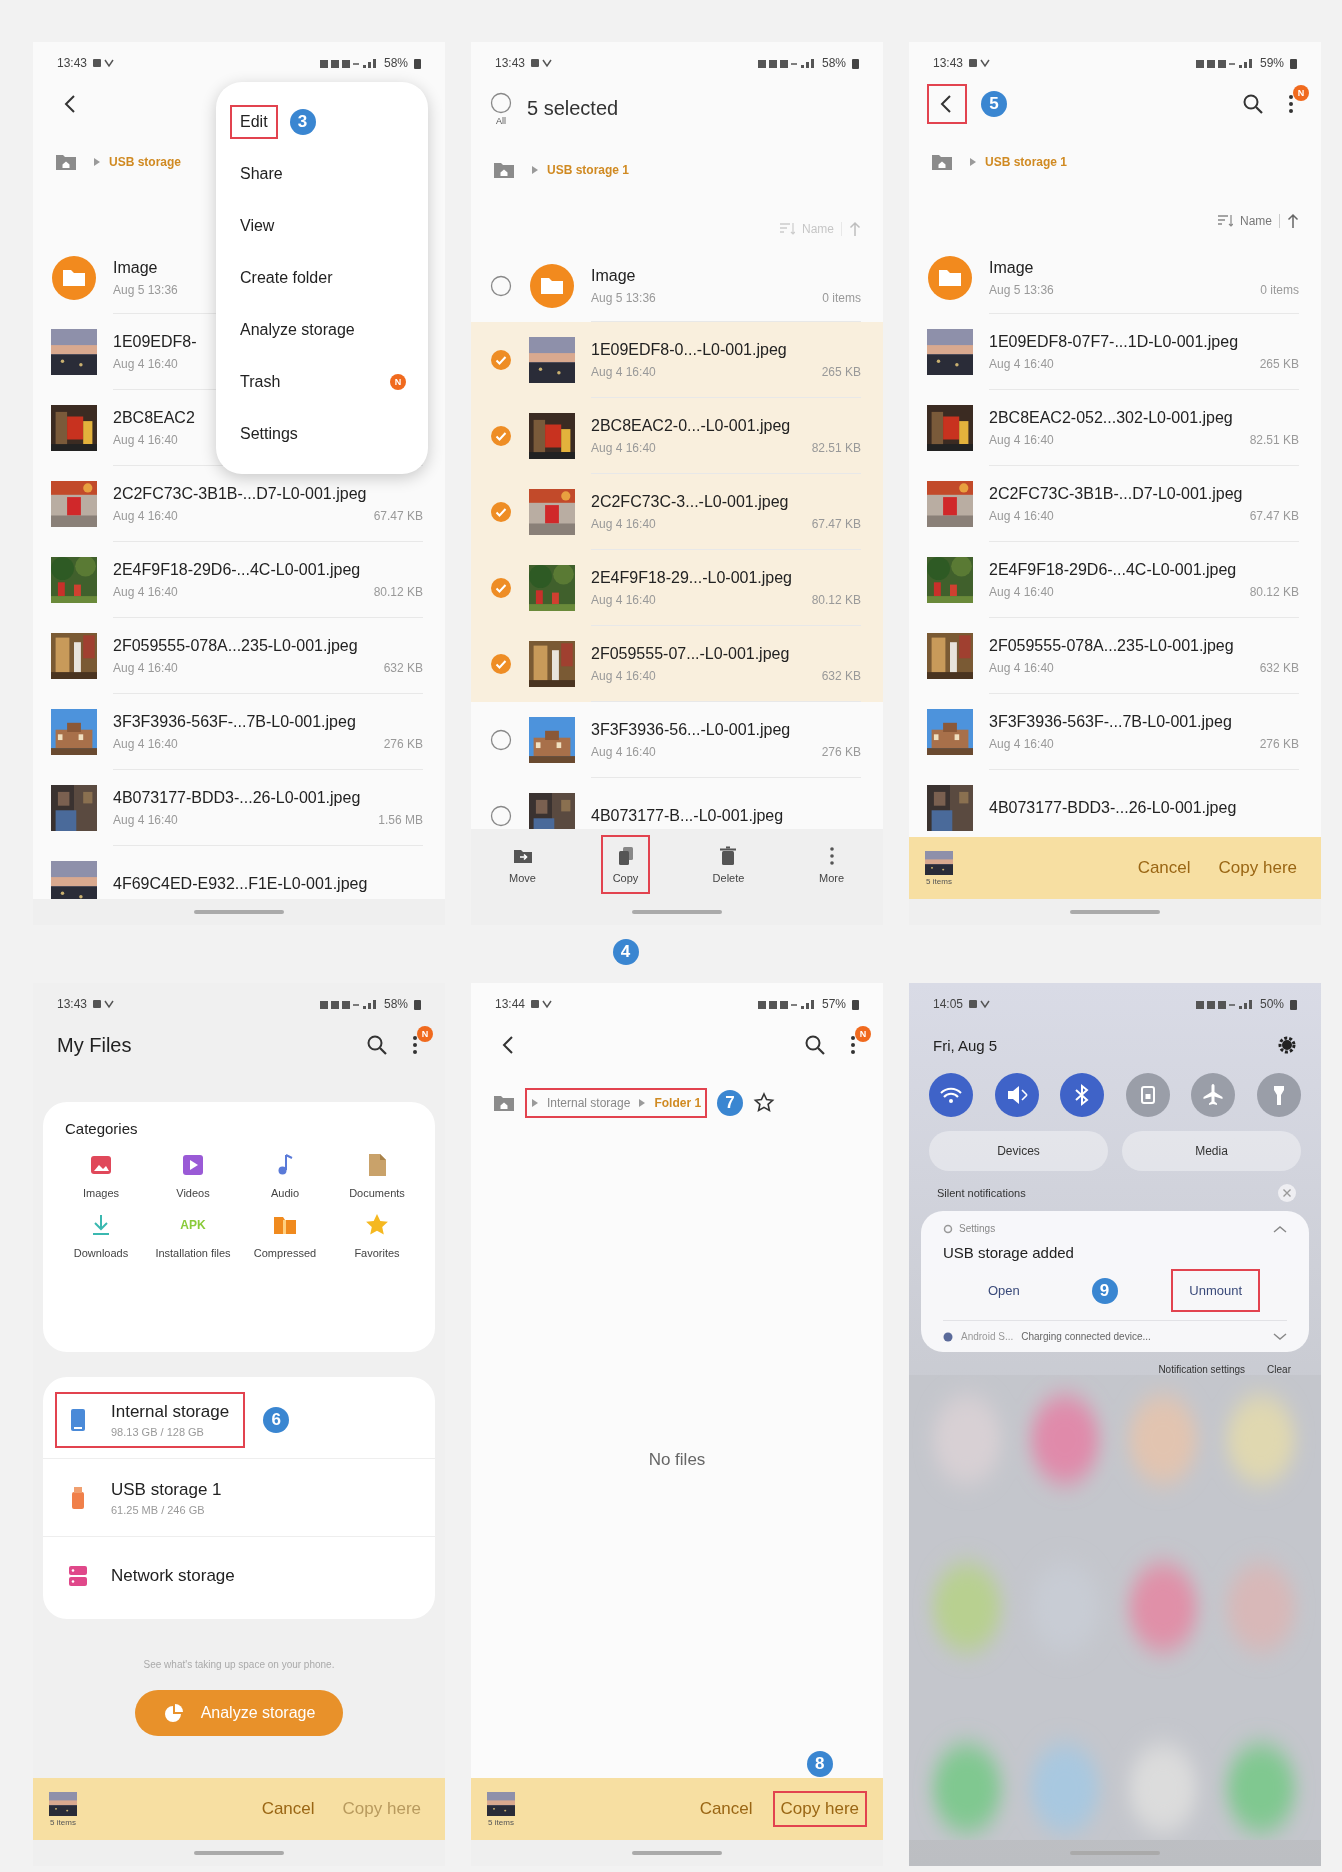 The height and width of the screenshot is (1872, 1342). What do you see at coordinates (1216, 1290) in the screenshot?
I see `notification-action: Unmount` at bounding box center [1216, 1290].